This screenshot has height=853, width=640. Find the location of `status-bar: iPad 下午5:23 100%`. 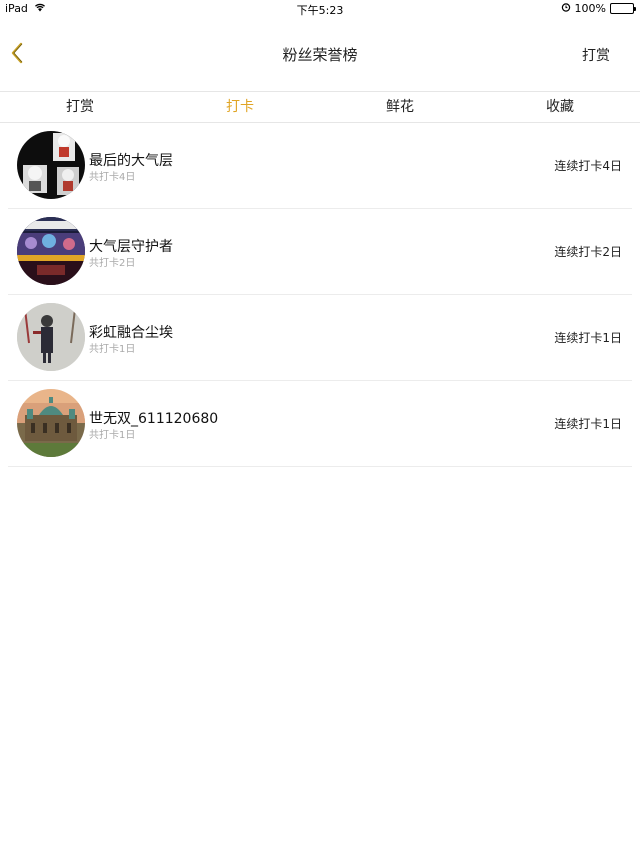

status-bar: iPad 下午5:23 100% is located at coordinates (320, 9).